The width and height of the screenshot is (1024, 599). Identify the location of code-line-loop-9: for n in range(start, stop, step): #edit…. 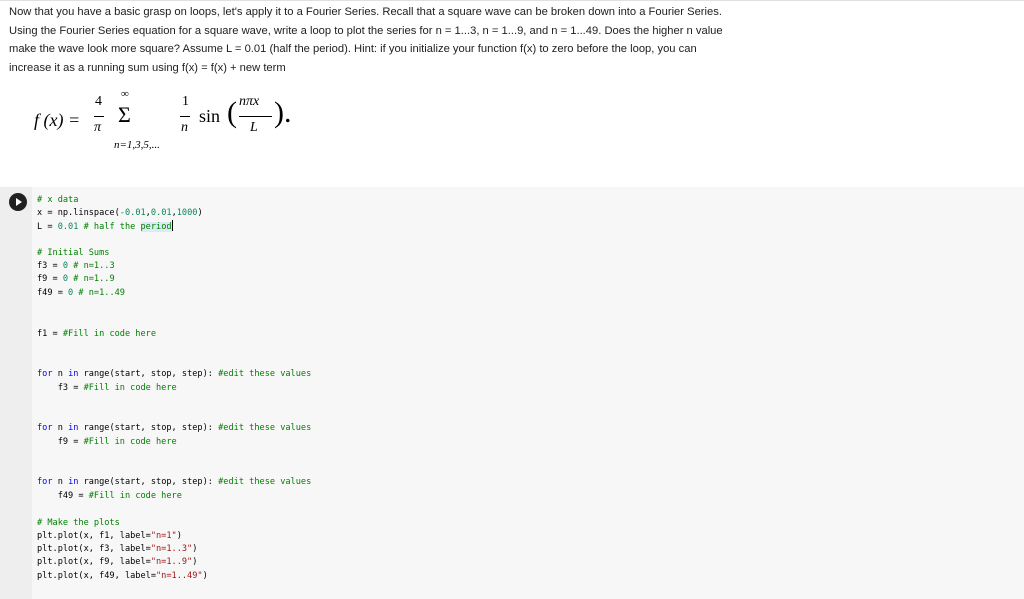
(174, 428).